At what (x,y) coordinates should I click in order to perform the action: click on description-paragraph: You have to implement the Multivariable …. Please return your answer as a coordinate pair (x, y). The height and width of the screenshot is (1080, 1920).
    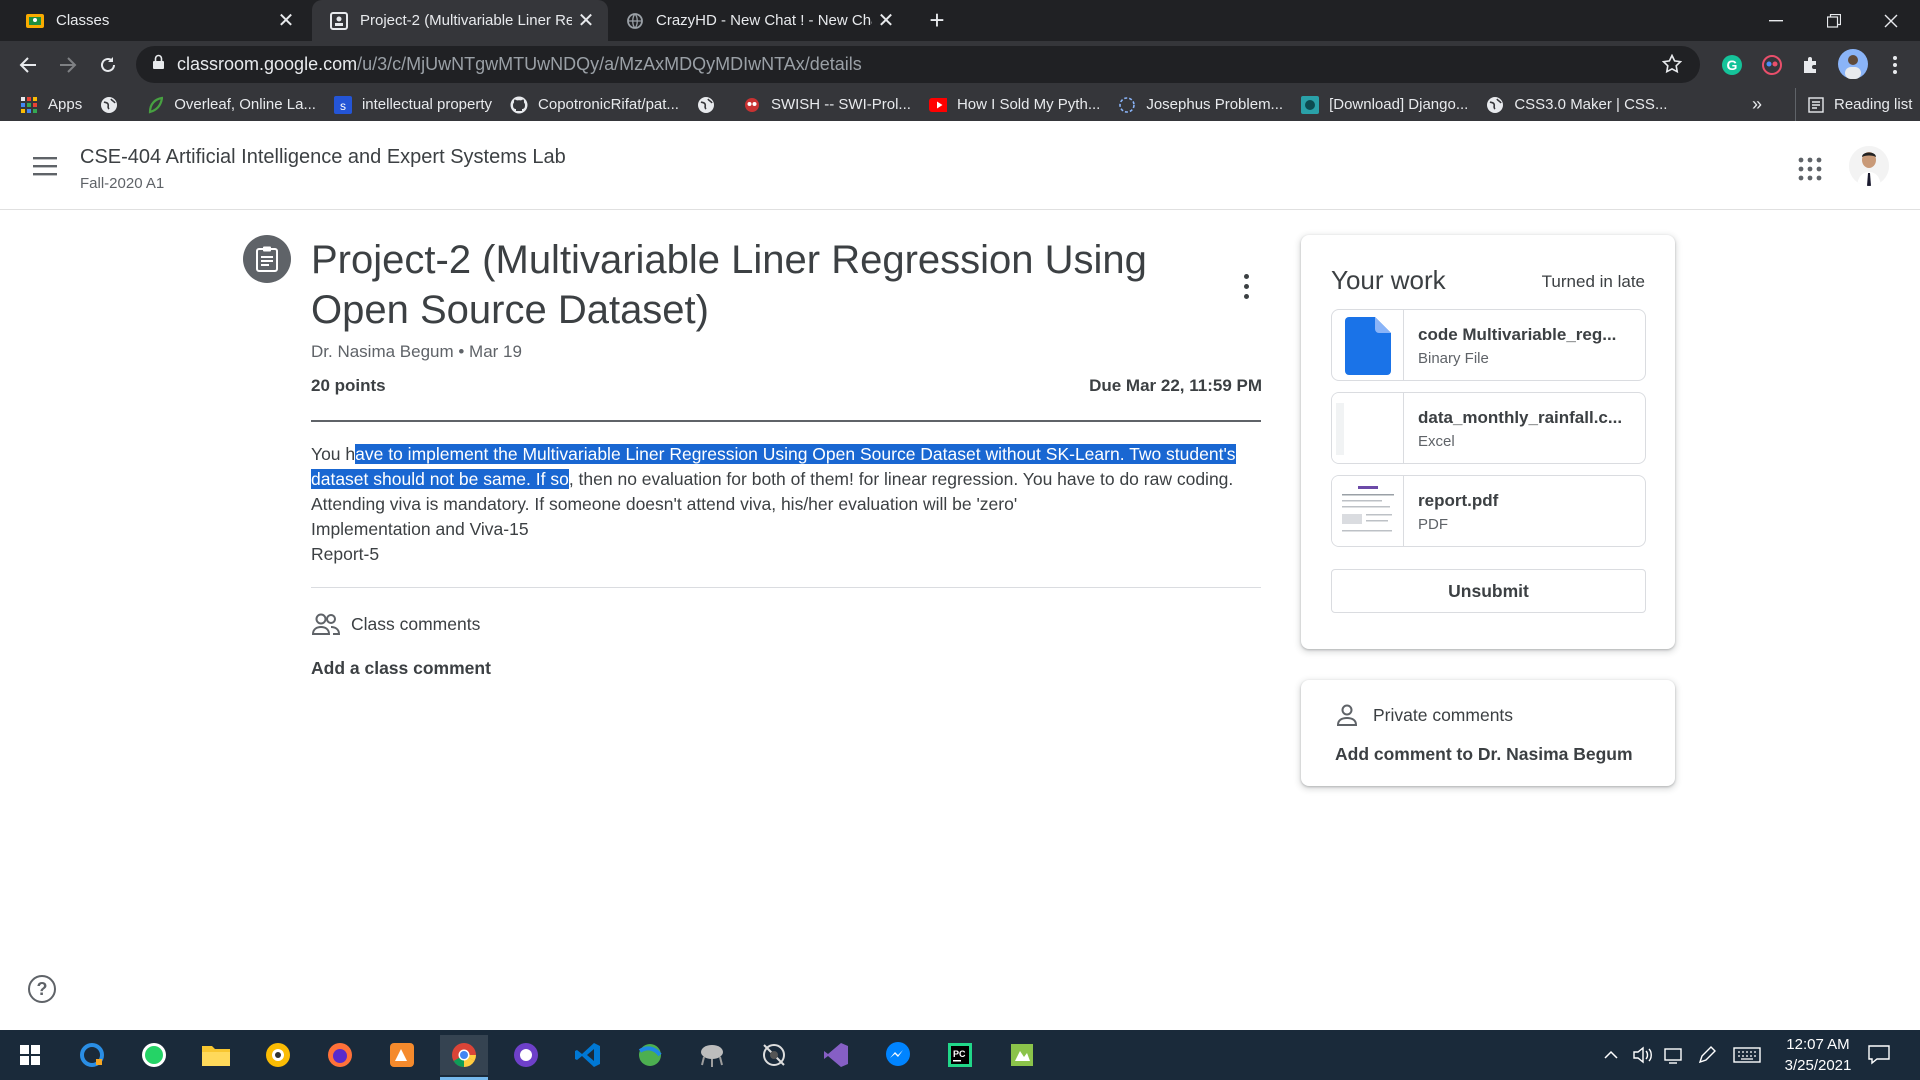
    Looking at the image, I should click on (787, 479).